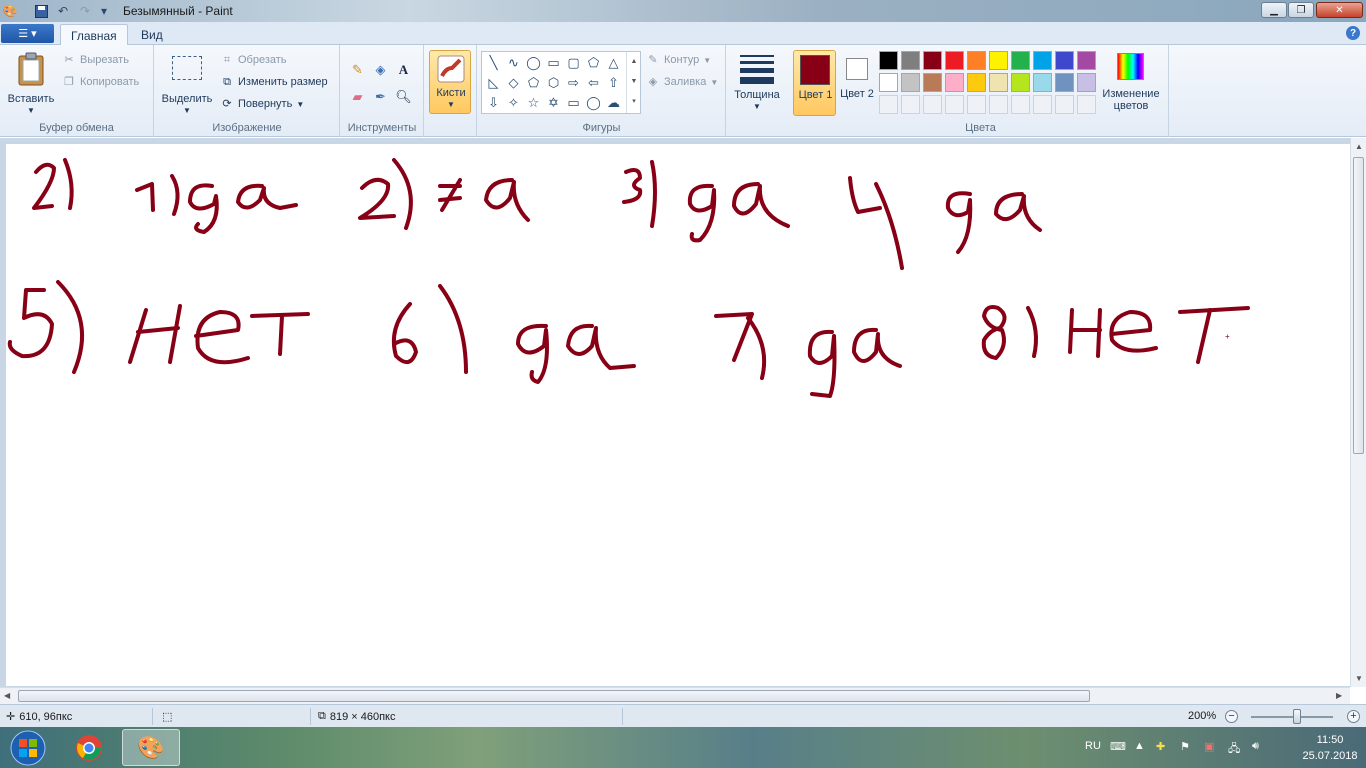  I want to click on oval-callout-shape-icon: ◯, so click(593, 102).